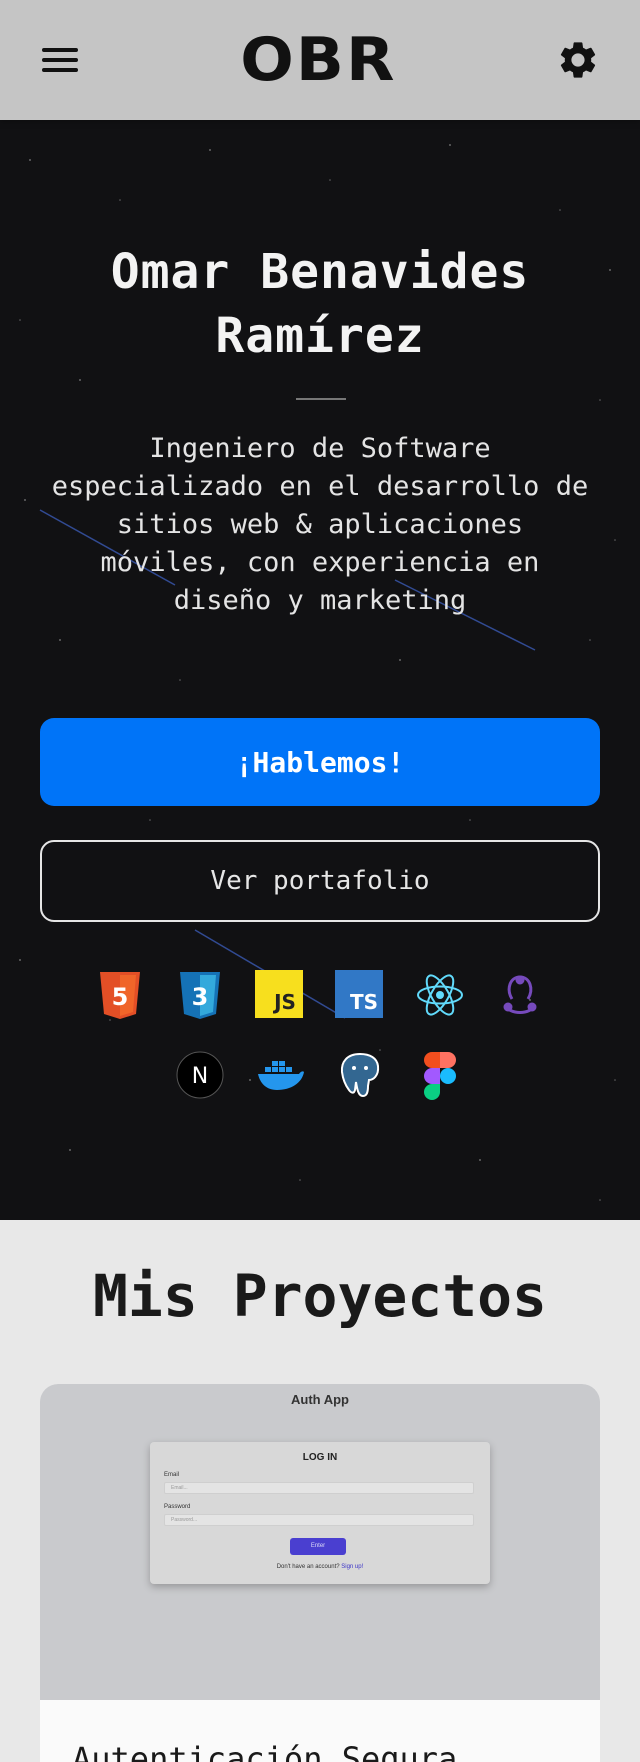  I want to click on javascript-icon: JS, so click(279, 994).